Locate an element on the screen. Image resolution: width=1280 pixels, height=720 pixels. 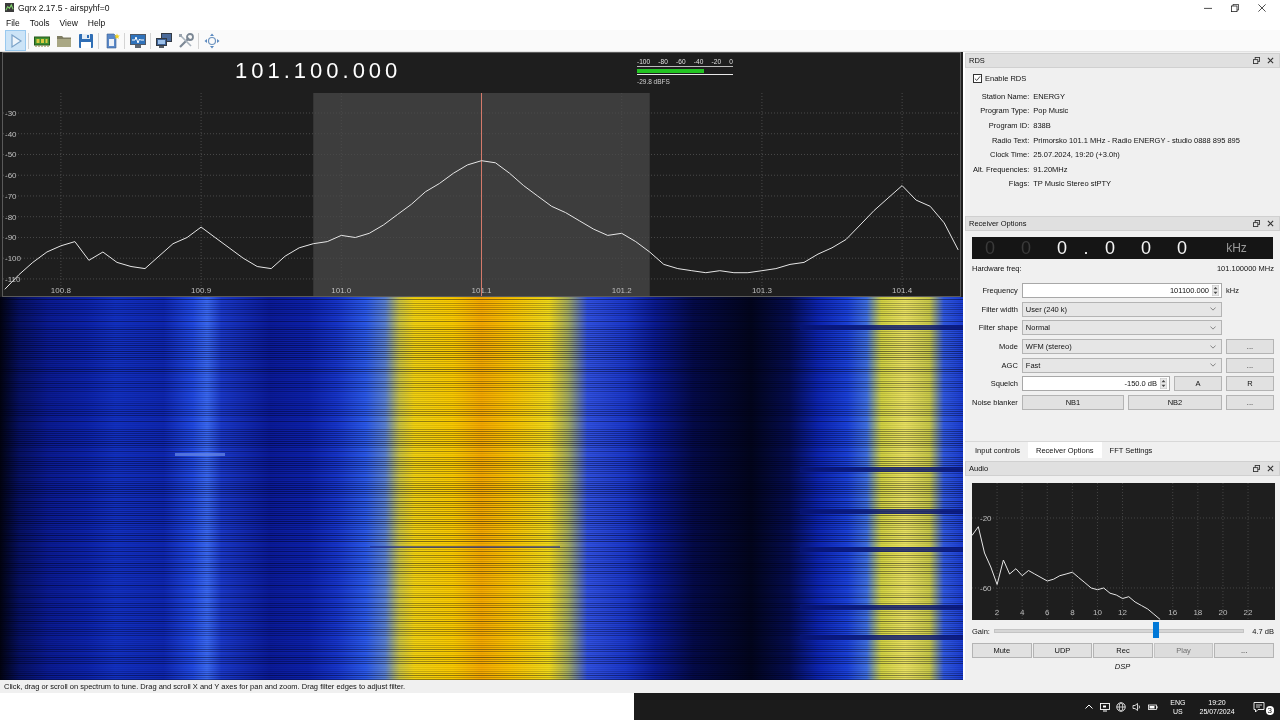
window-title: Gqrx 2.17.5 - airspyhf=0 is located at coordinates (64, 7).